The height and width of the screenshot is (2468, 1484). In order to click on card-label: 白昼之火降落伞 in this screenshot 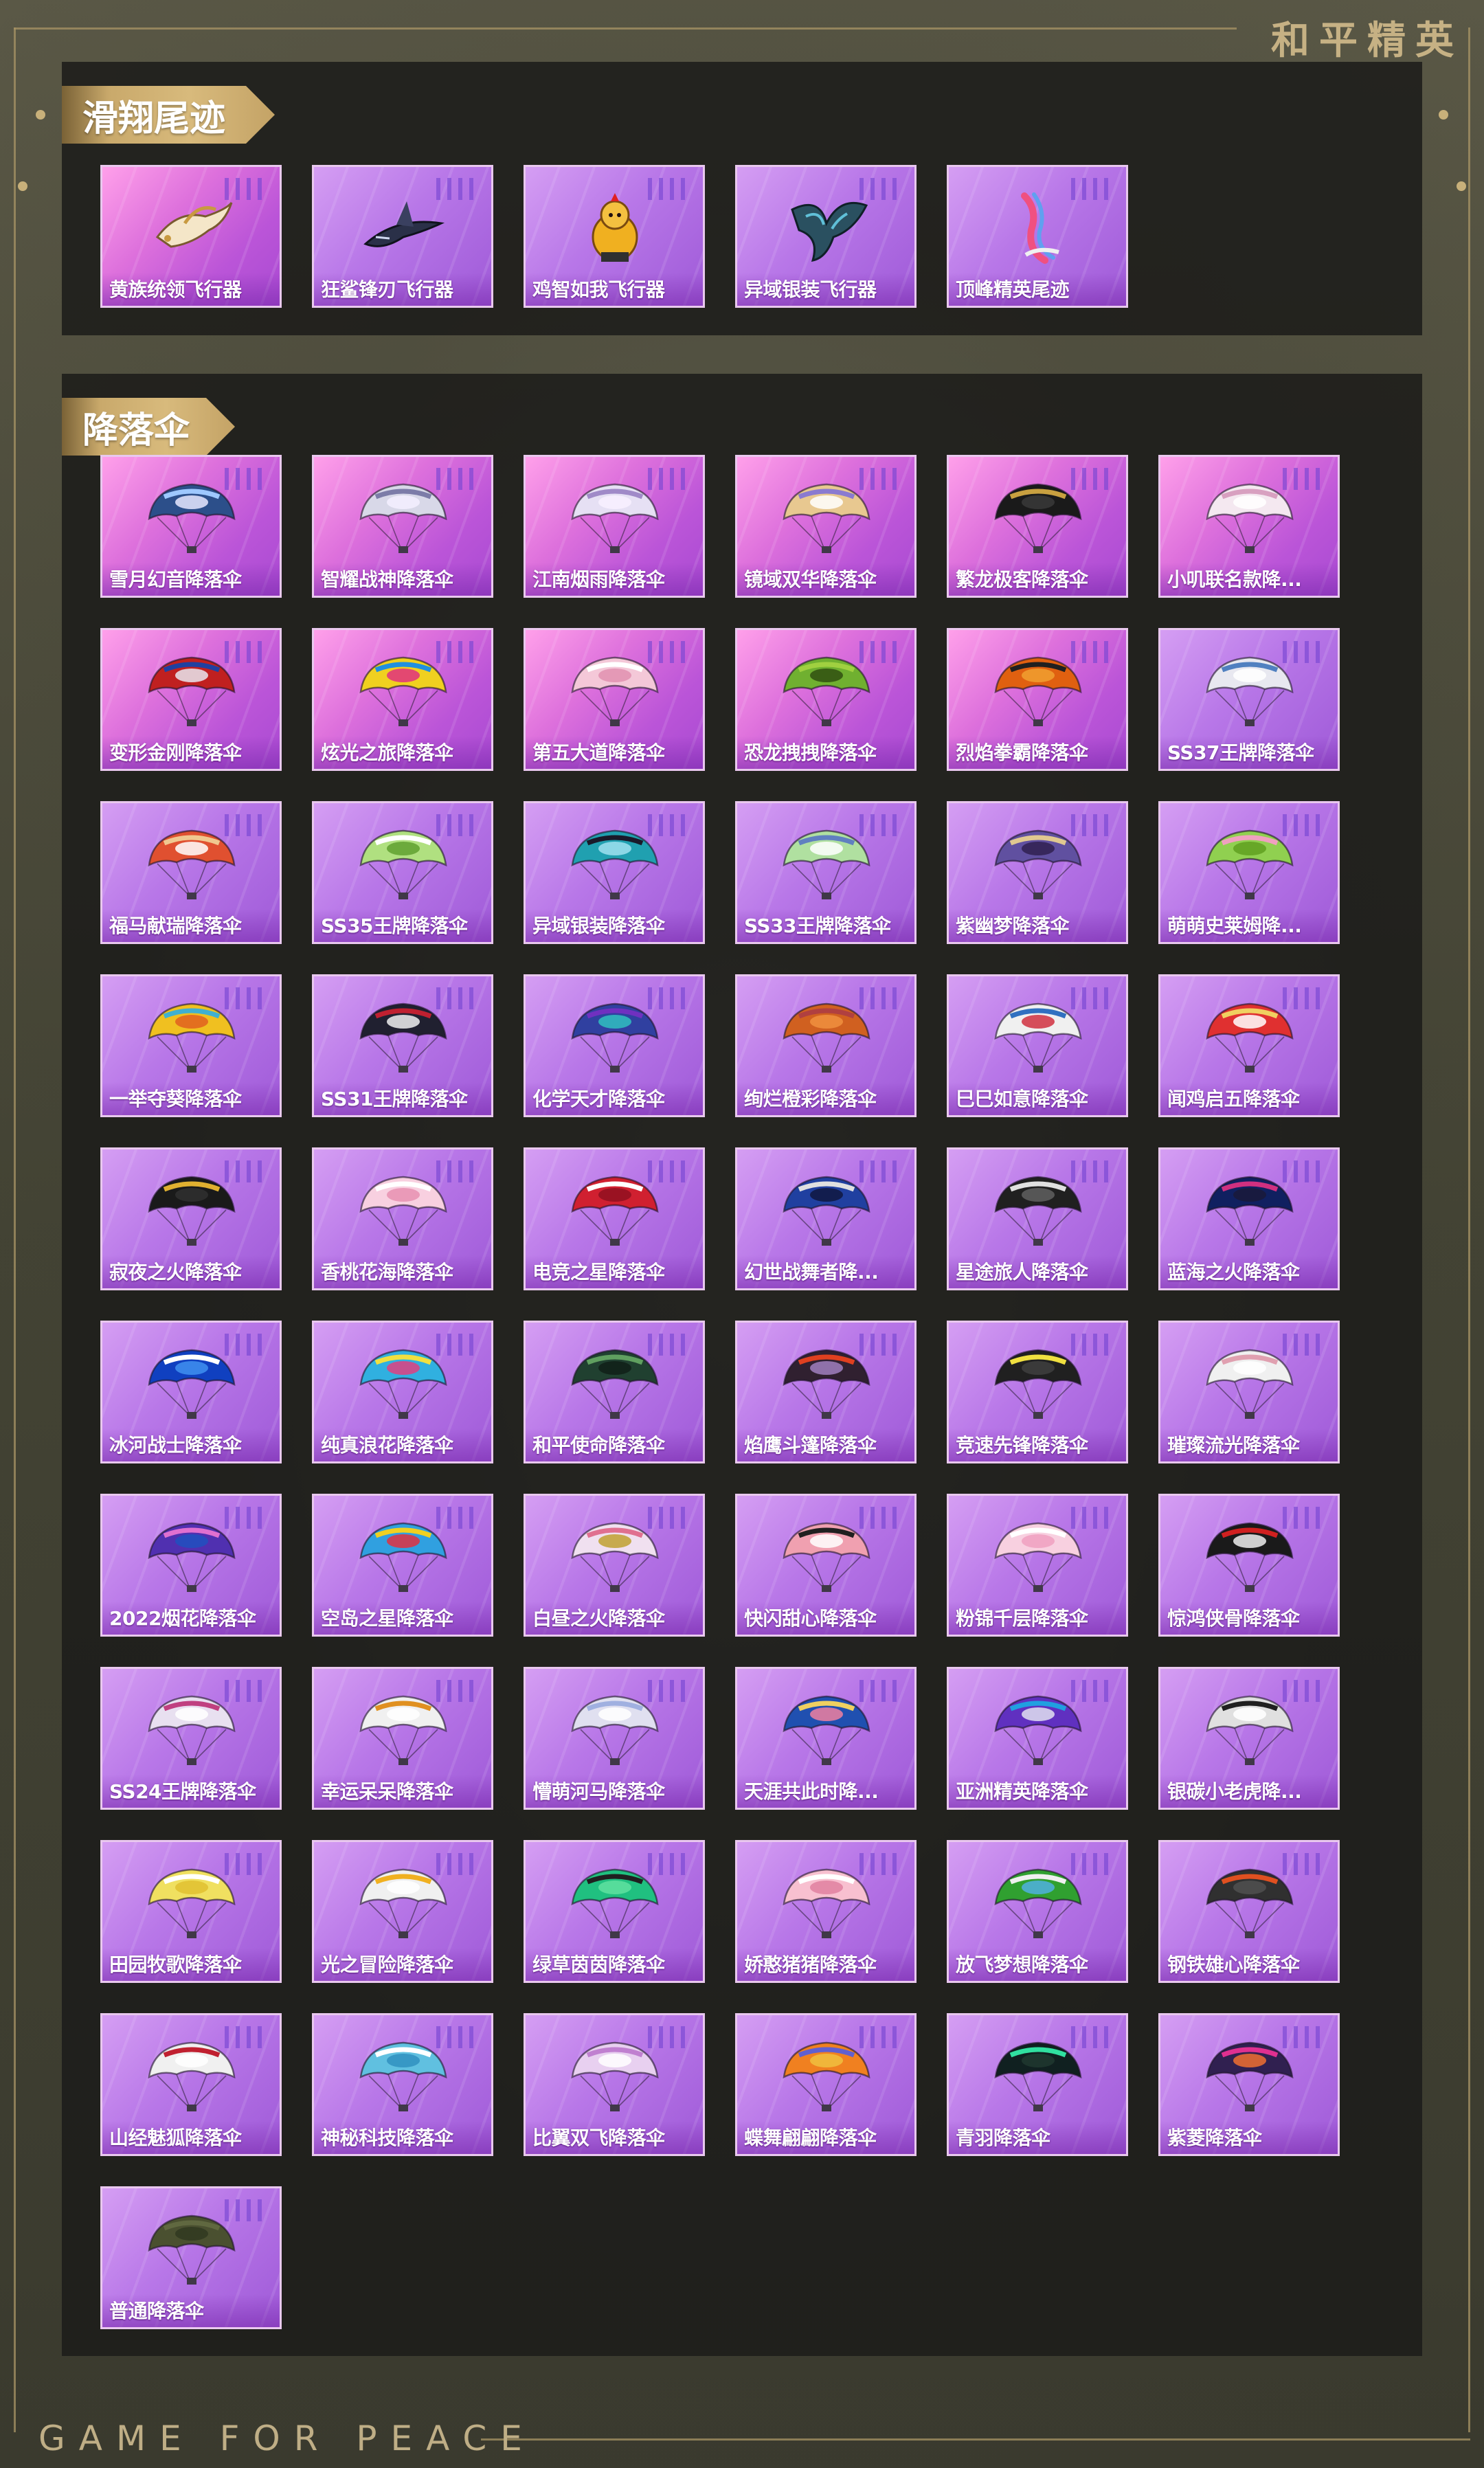, I will do `click(598, 1619)`.